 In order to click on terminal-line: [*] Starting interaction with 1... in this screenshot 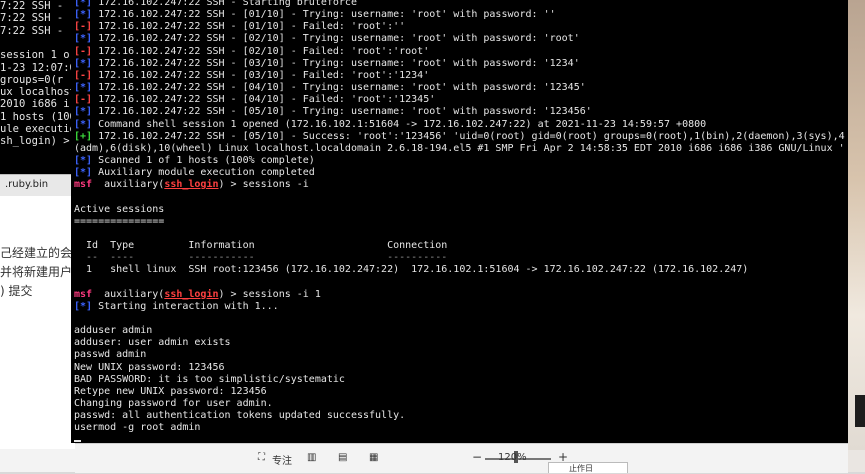, I will do `click(176, 307)`.